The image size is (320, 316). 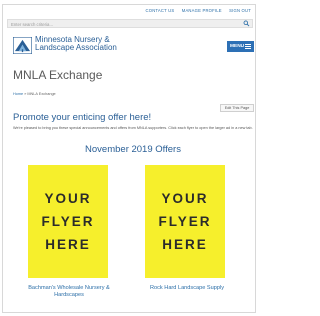 I want to click on hamburger-icon, so click(x=248, y=46).